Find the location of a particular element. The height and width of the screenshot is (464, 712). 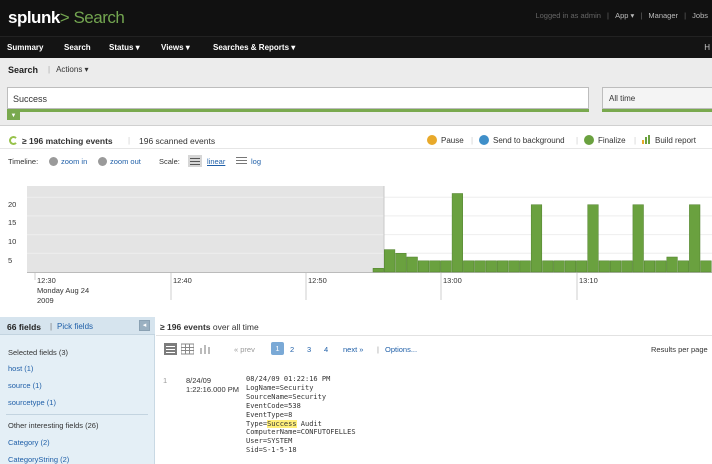

prev-page-link: « prev is located at coordinates (244, 349).